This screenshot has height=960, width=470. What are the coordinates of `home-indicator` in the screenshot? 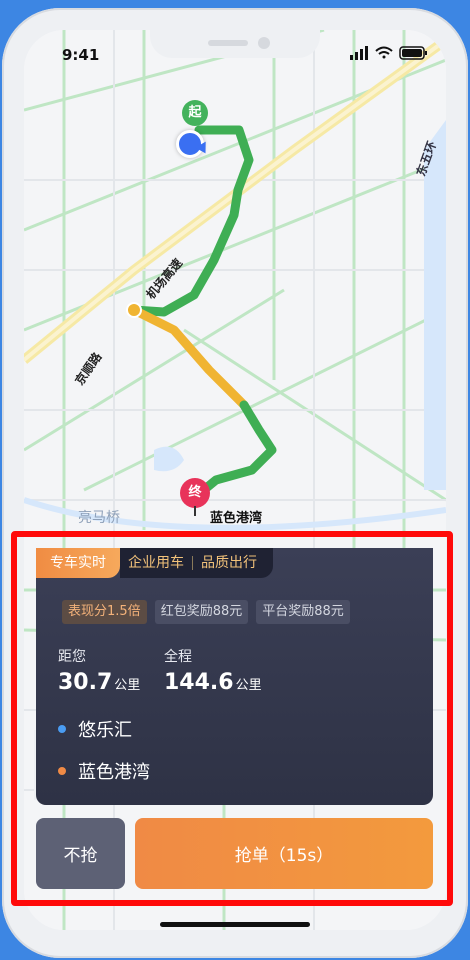 It's located at (235, 924).